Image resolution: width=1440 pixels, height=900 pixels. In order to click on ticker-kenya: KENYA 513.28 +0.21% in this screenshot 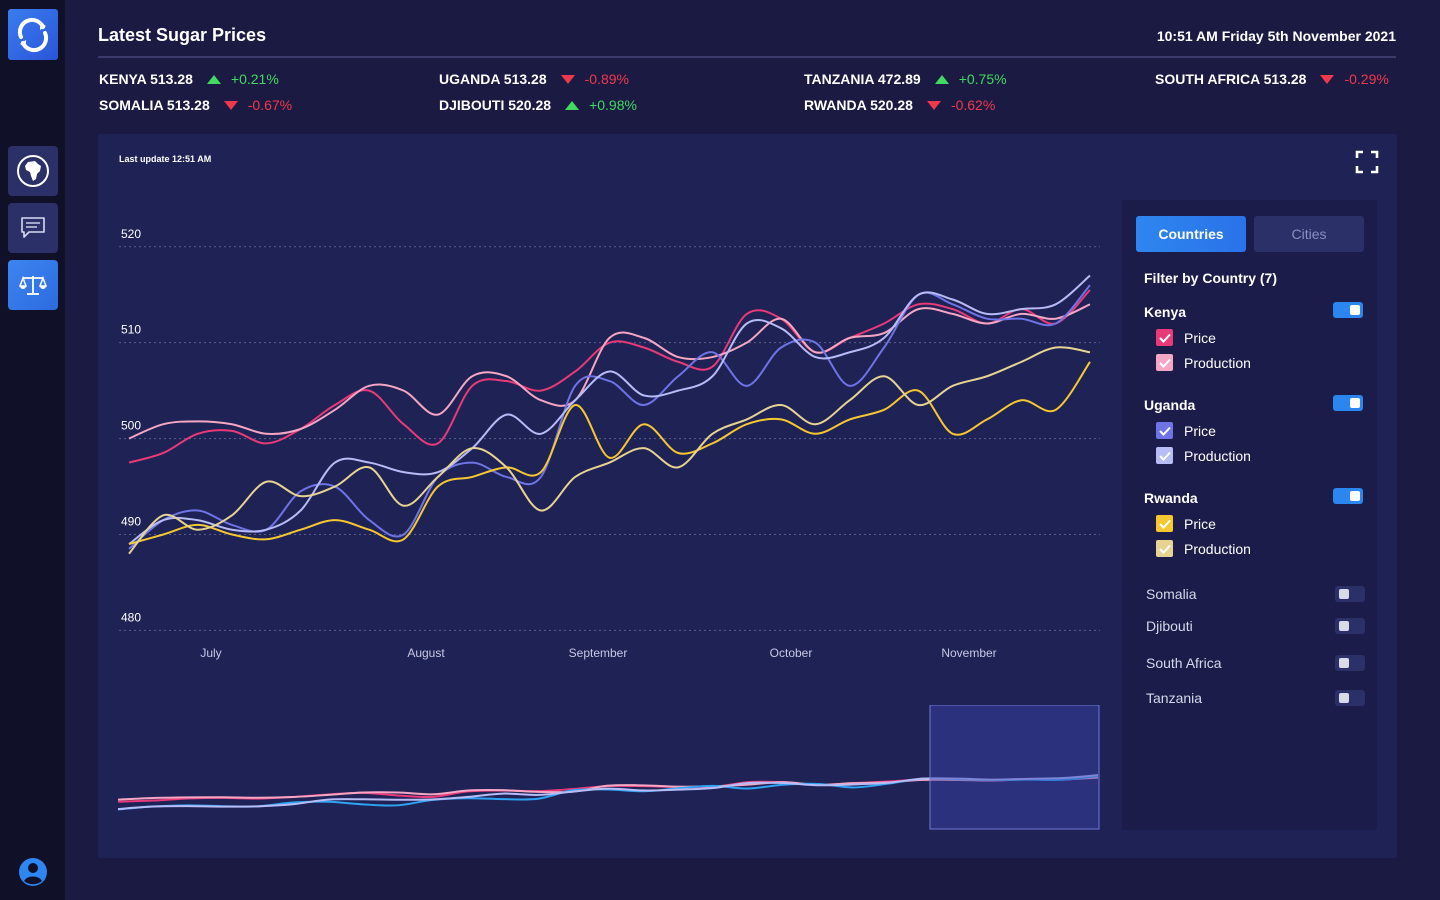, I will do `click(189, 79)`.